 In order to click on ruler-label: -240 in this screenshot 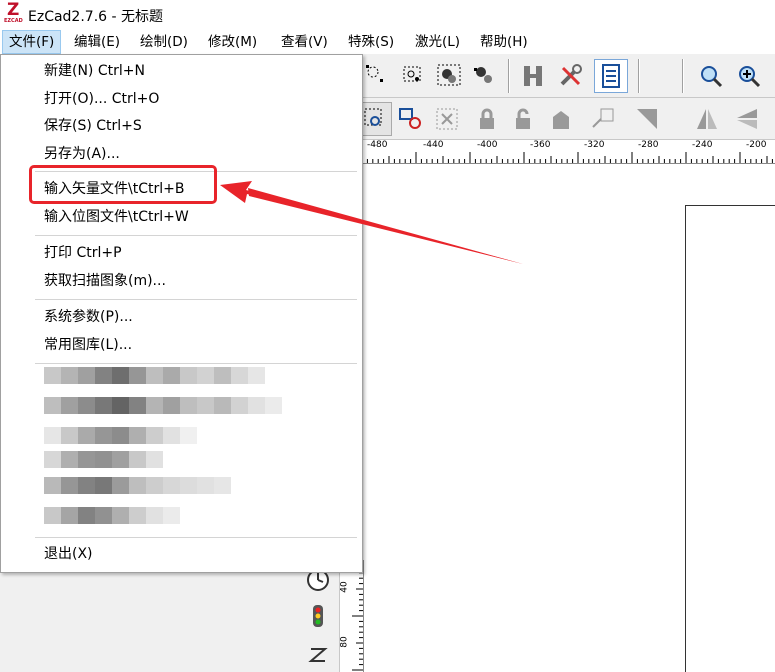, I will do `click(702, 145)`.